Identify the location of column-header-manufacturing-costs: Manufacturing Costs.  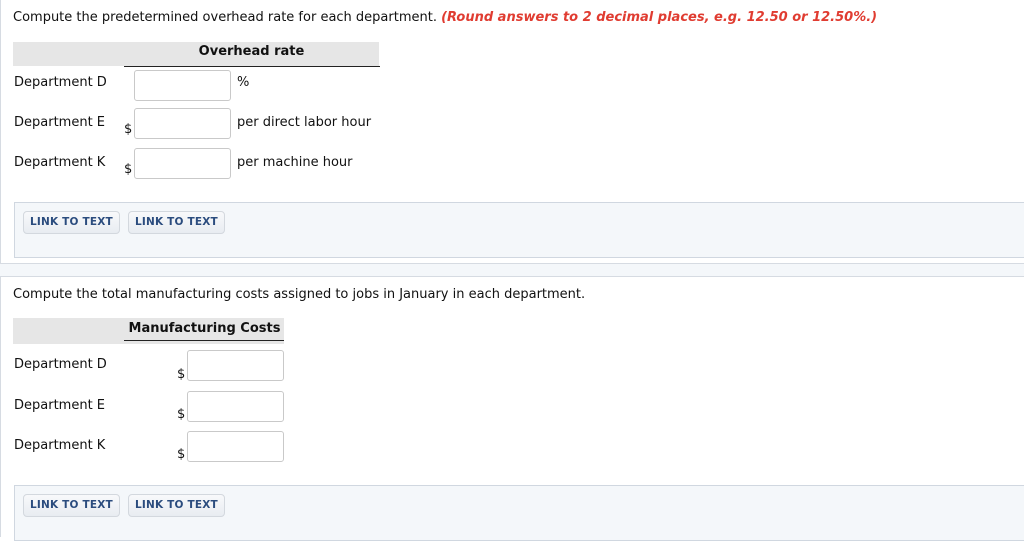
(204, 328).